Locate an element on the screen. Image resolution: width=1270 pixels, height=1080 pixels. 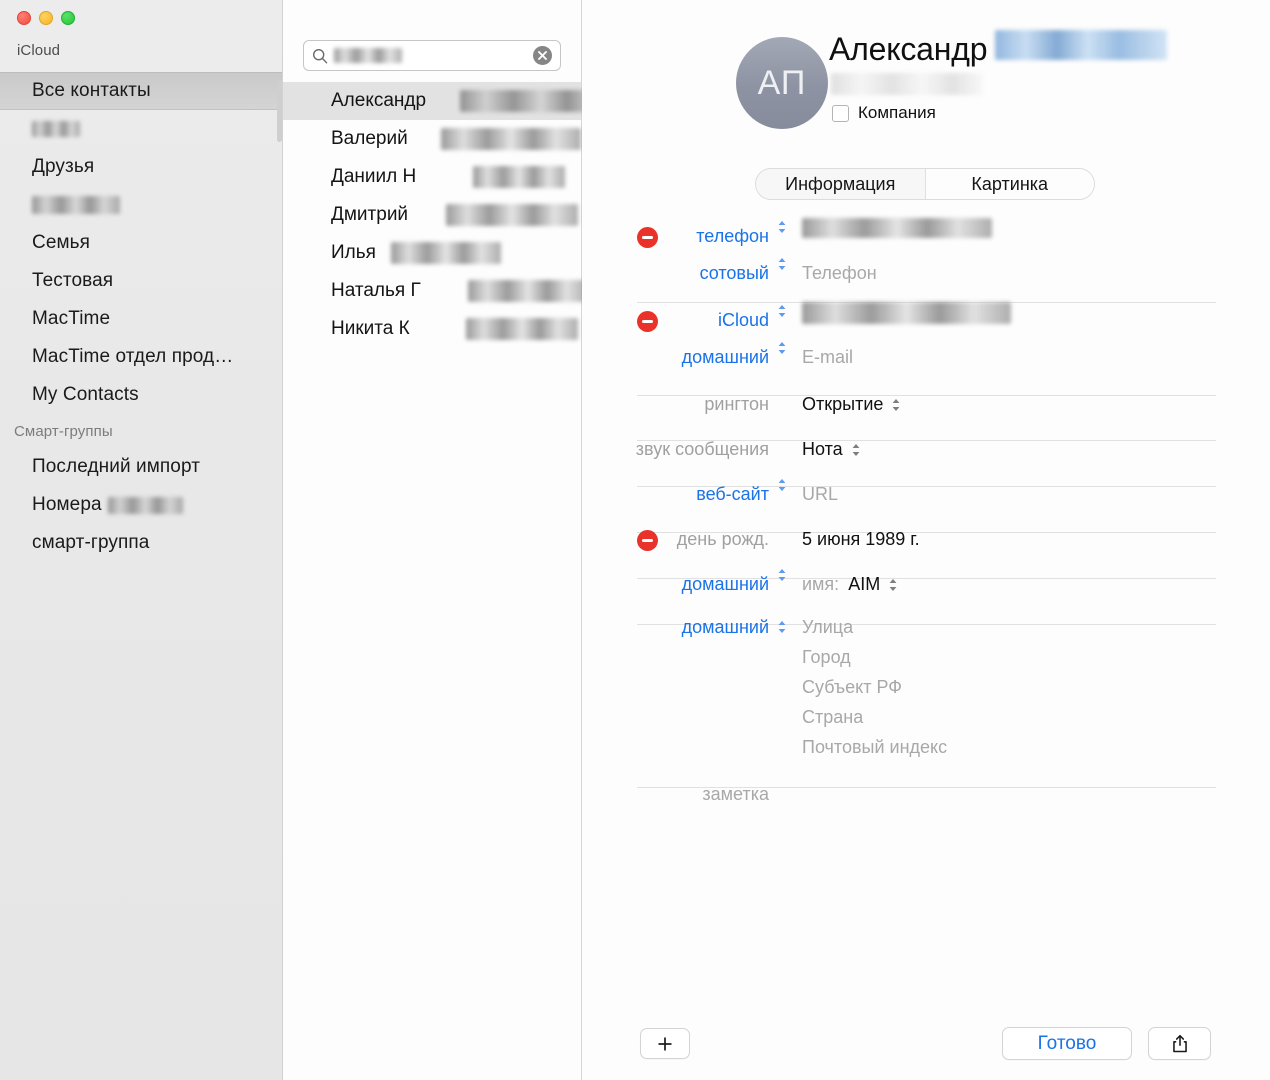
sidebar-item-label: Номера is located at coordinates (67, 504).